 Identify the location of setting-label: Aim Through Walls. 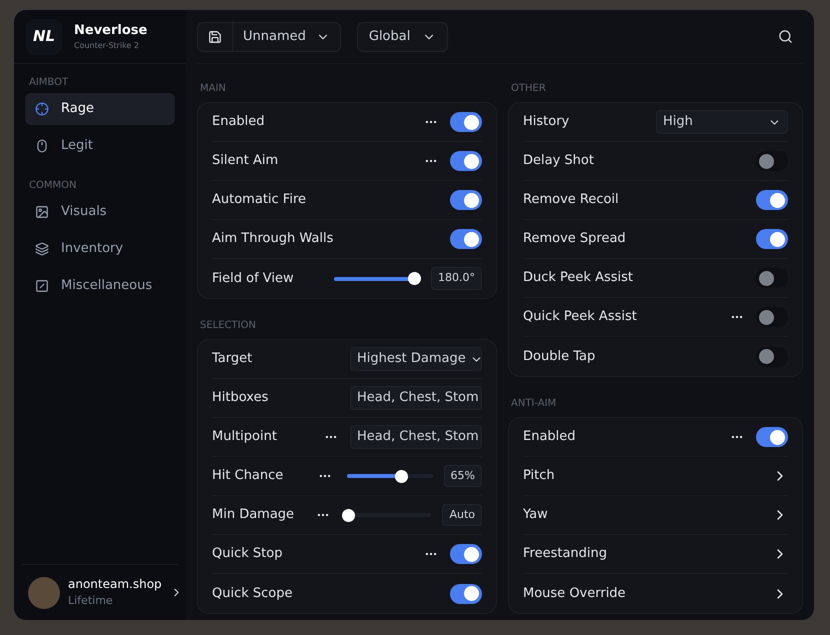
(273, 239).